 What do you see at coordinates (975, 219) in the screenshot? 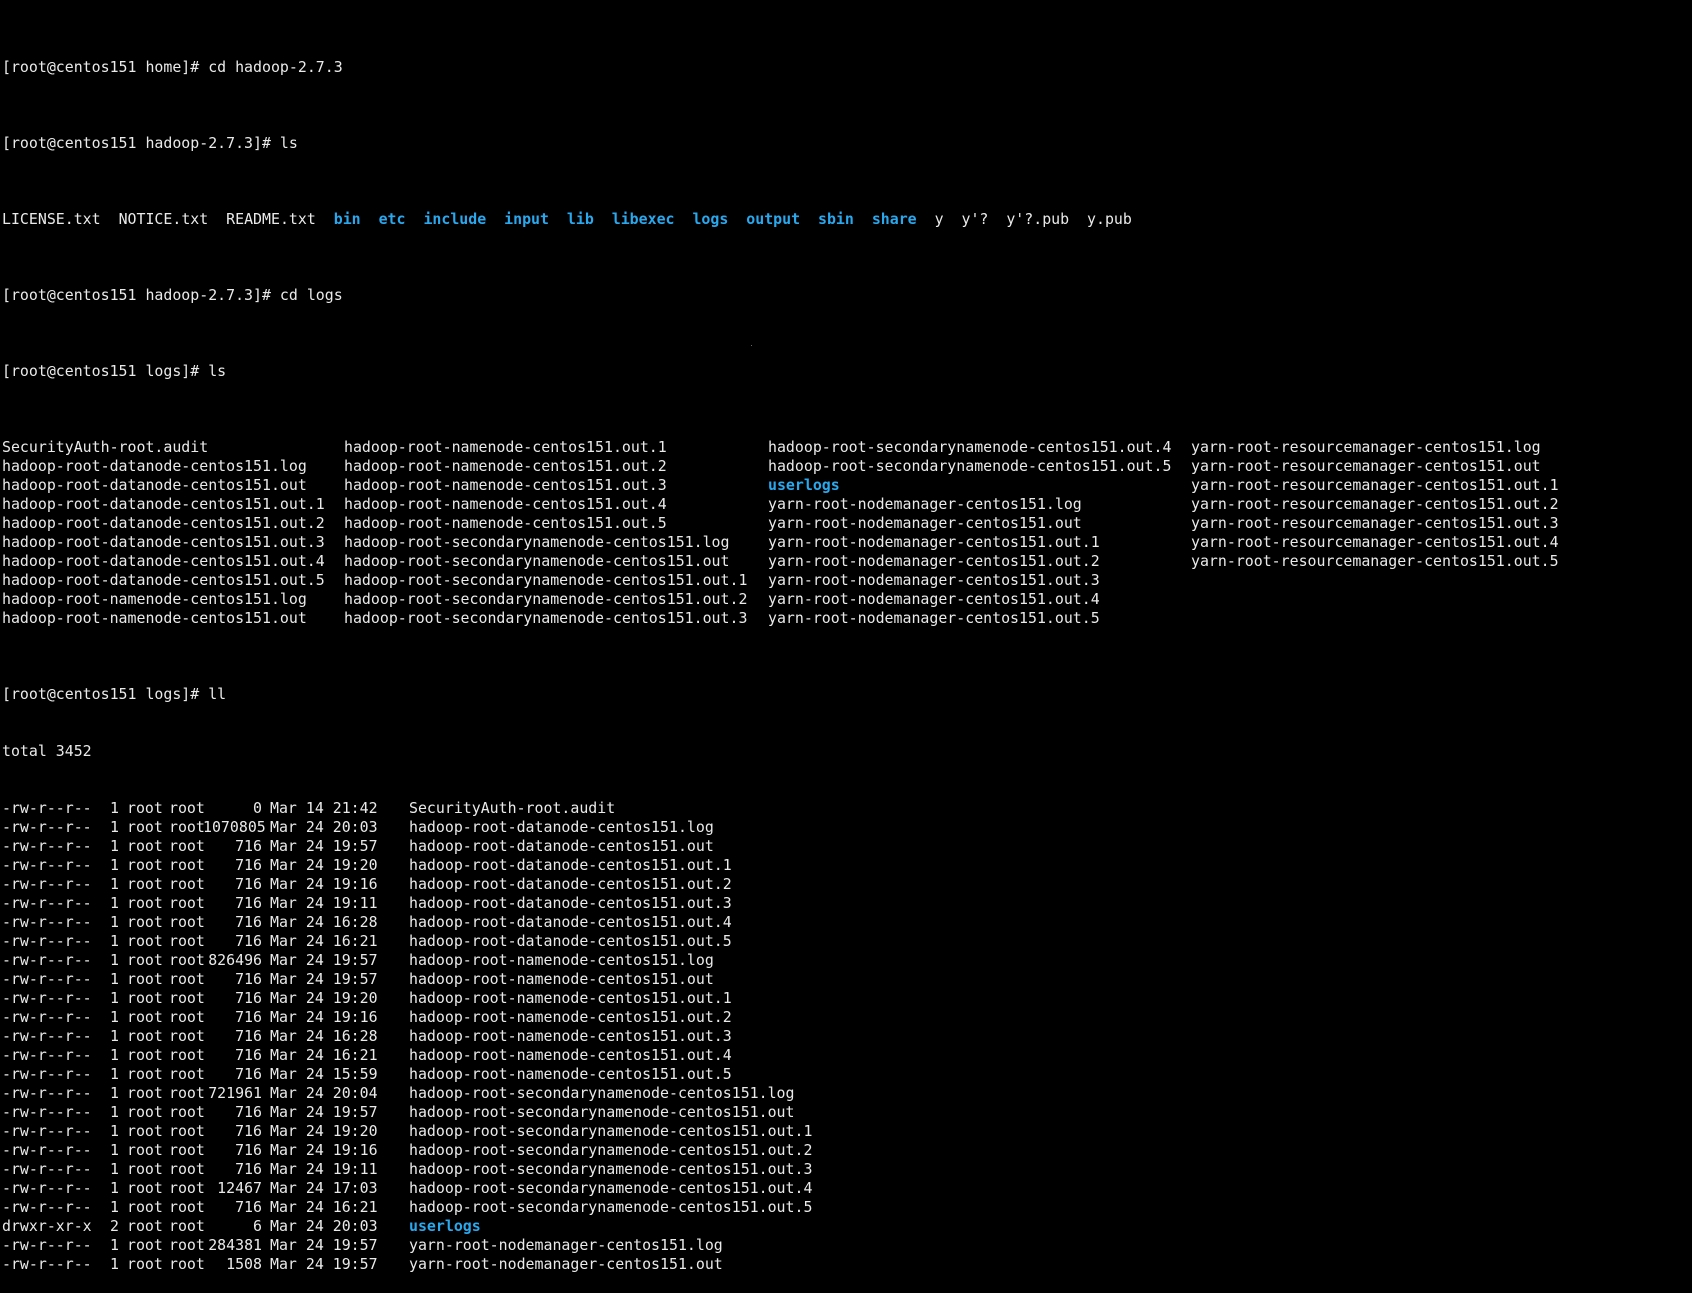
I see `file-entry: y'?` at bounding box center [975, 219].